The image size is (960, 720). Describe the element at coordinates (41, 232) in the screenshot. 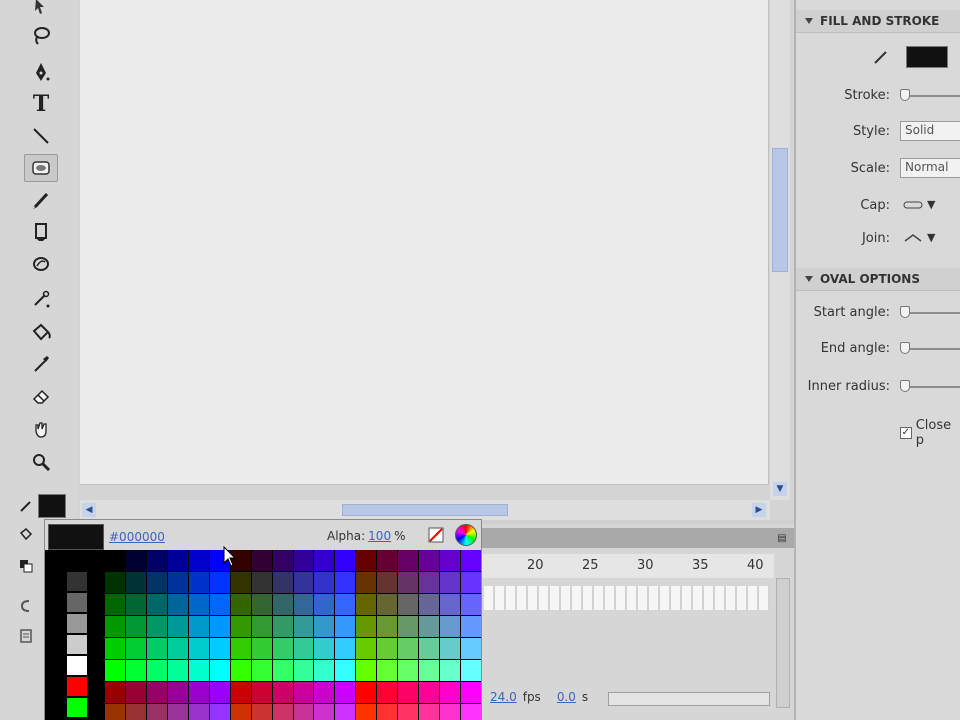

I see `brush-tool-icon` at that location.